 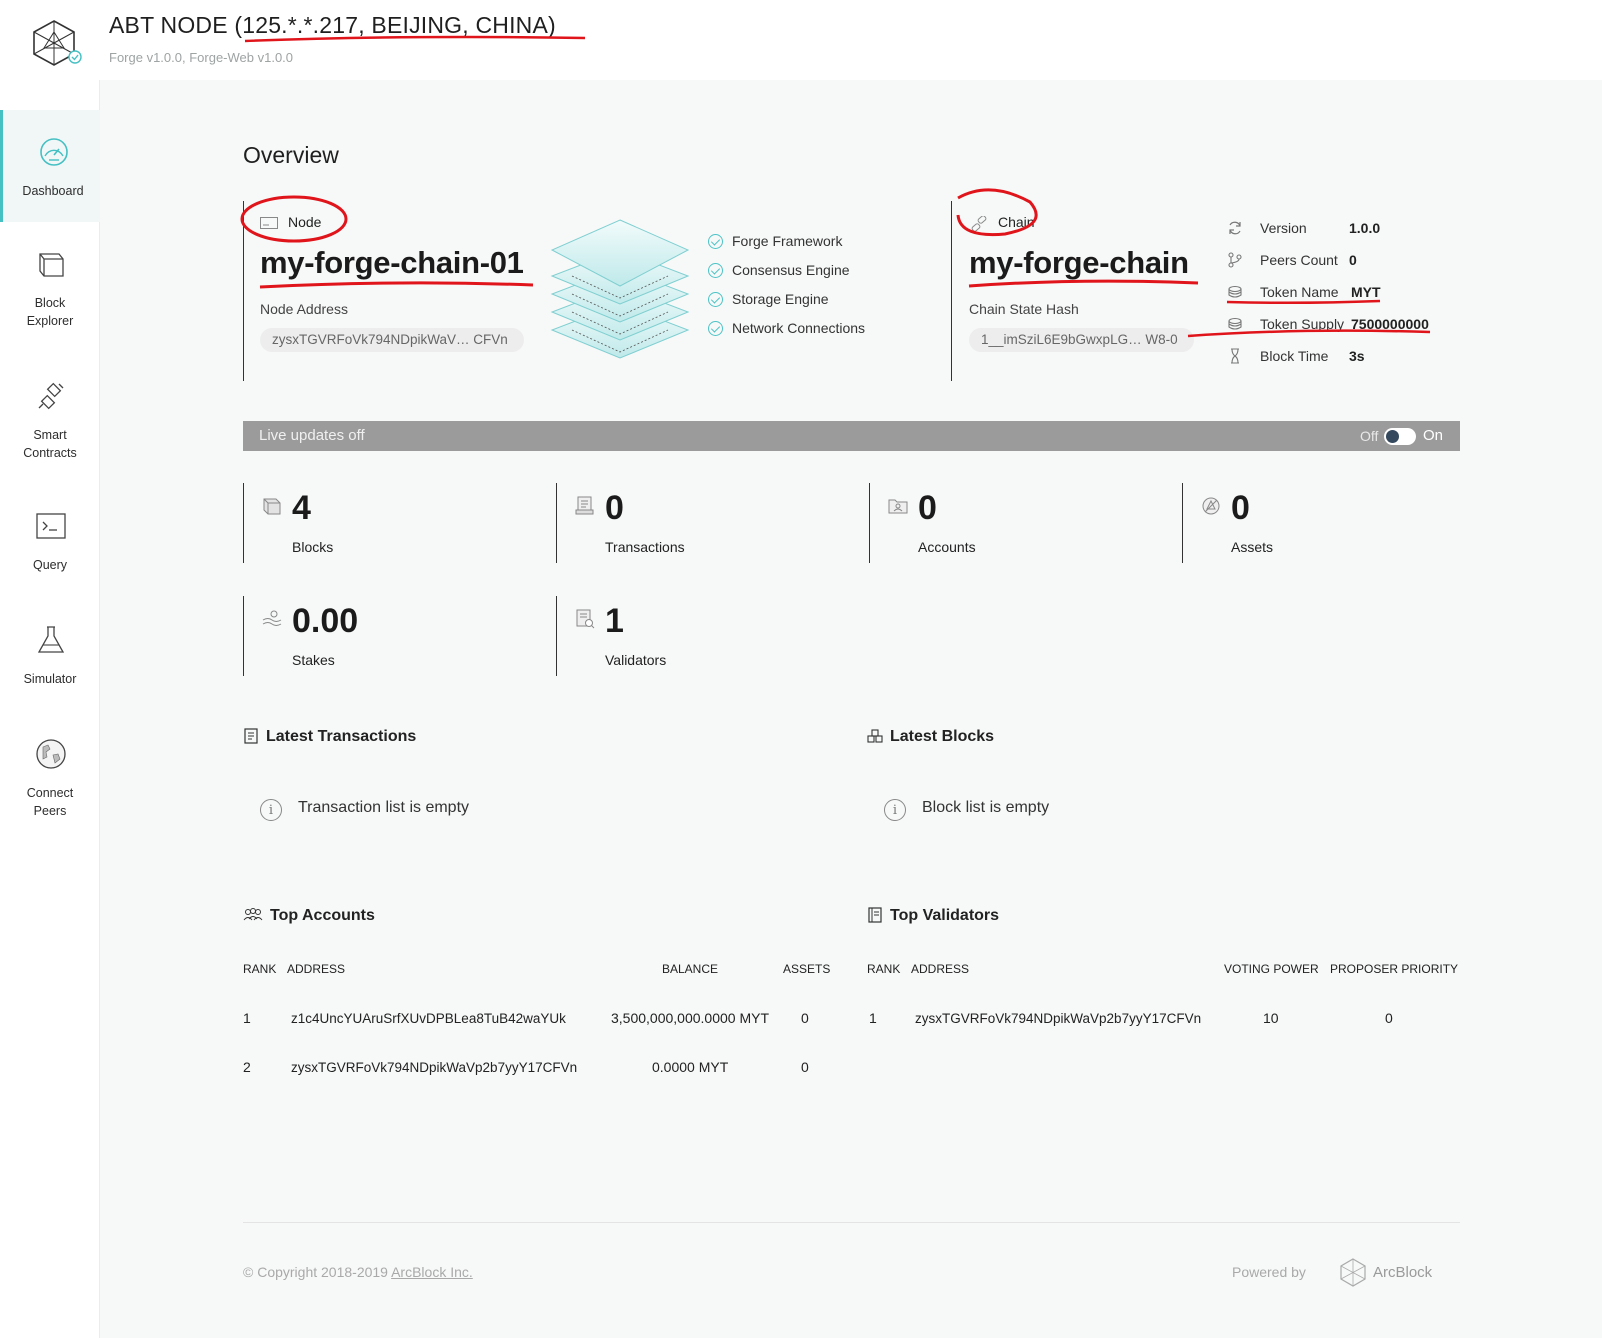 I want to click on col-header-voting-power: VOTING POWER, so click(x=1271, y=969).